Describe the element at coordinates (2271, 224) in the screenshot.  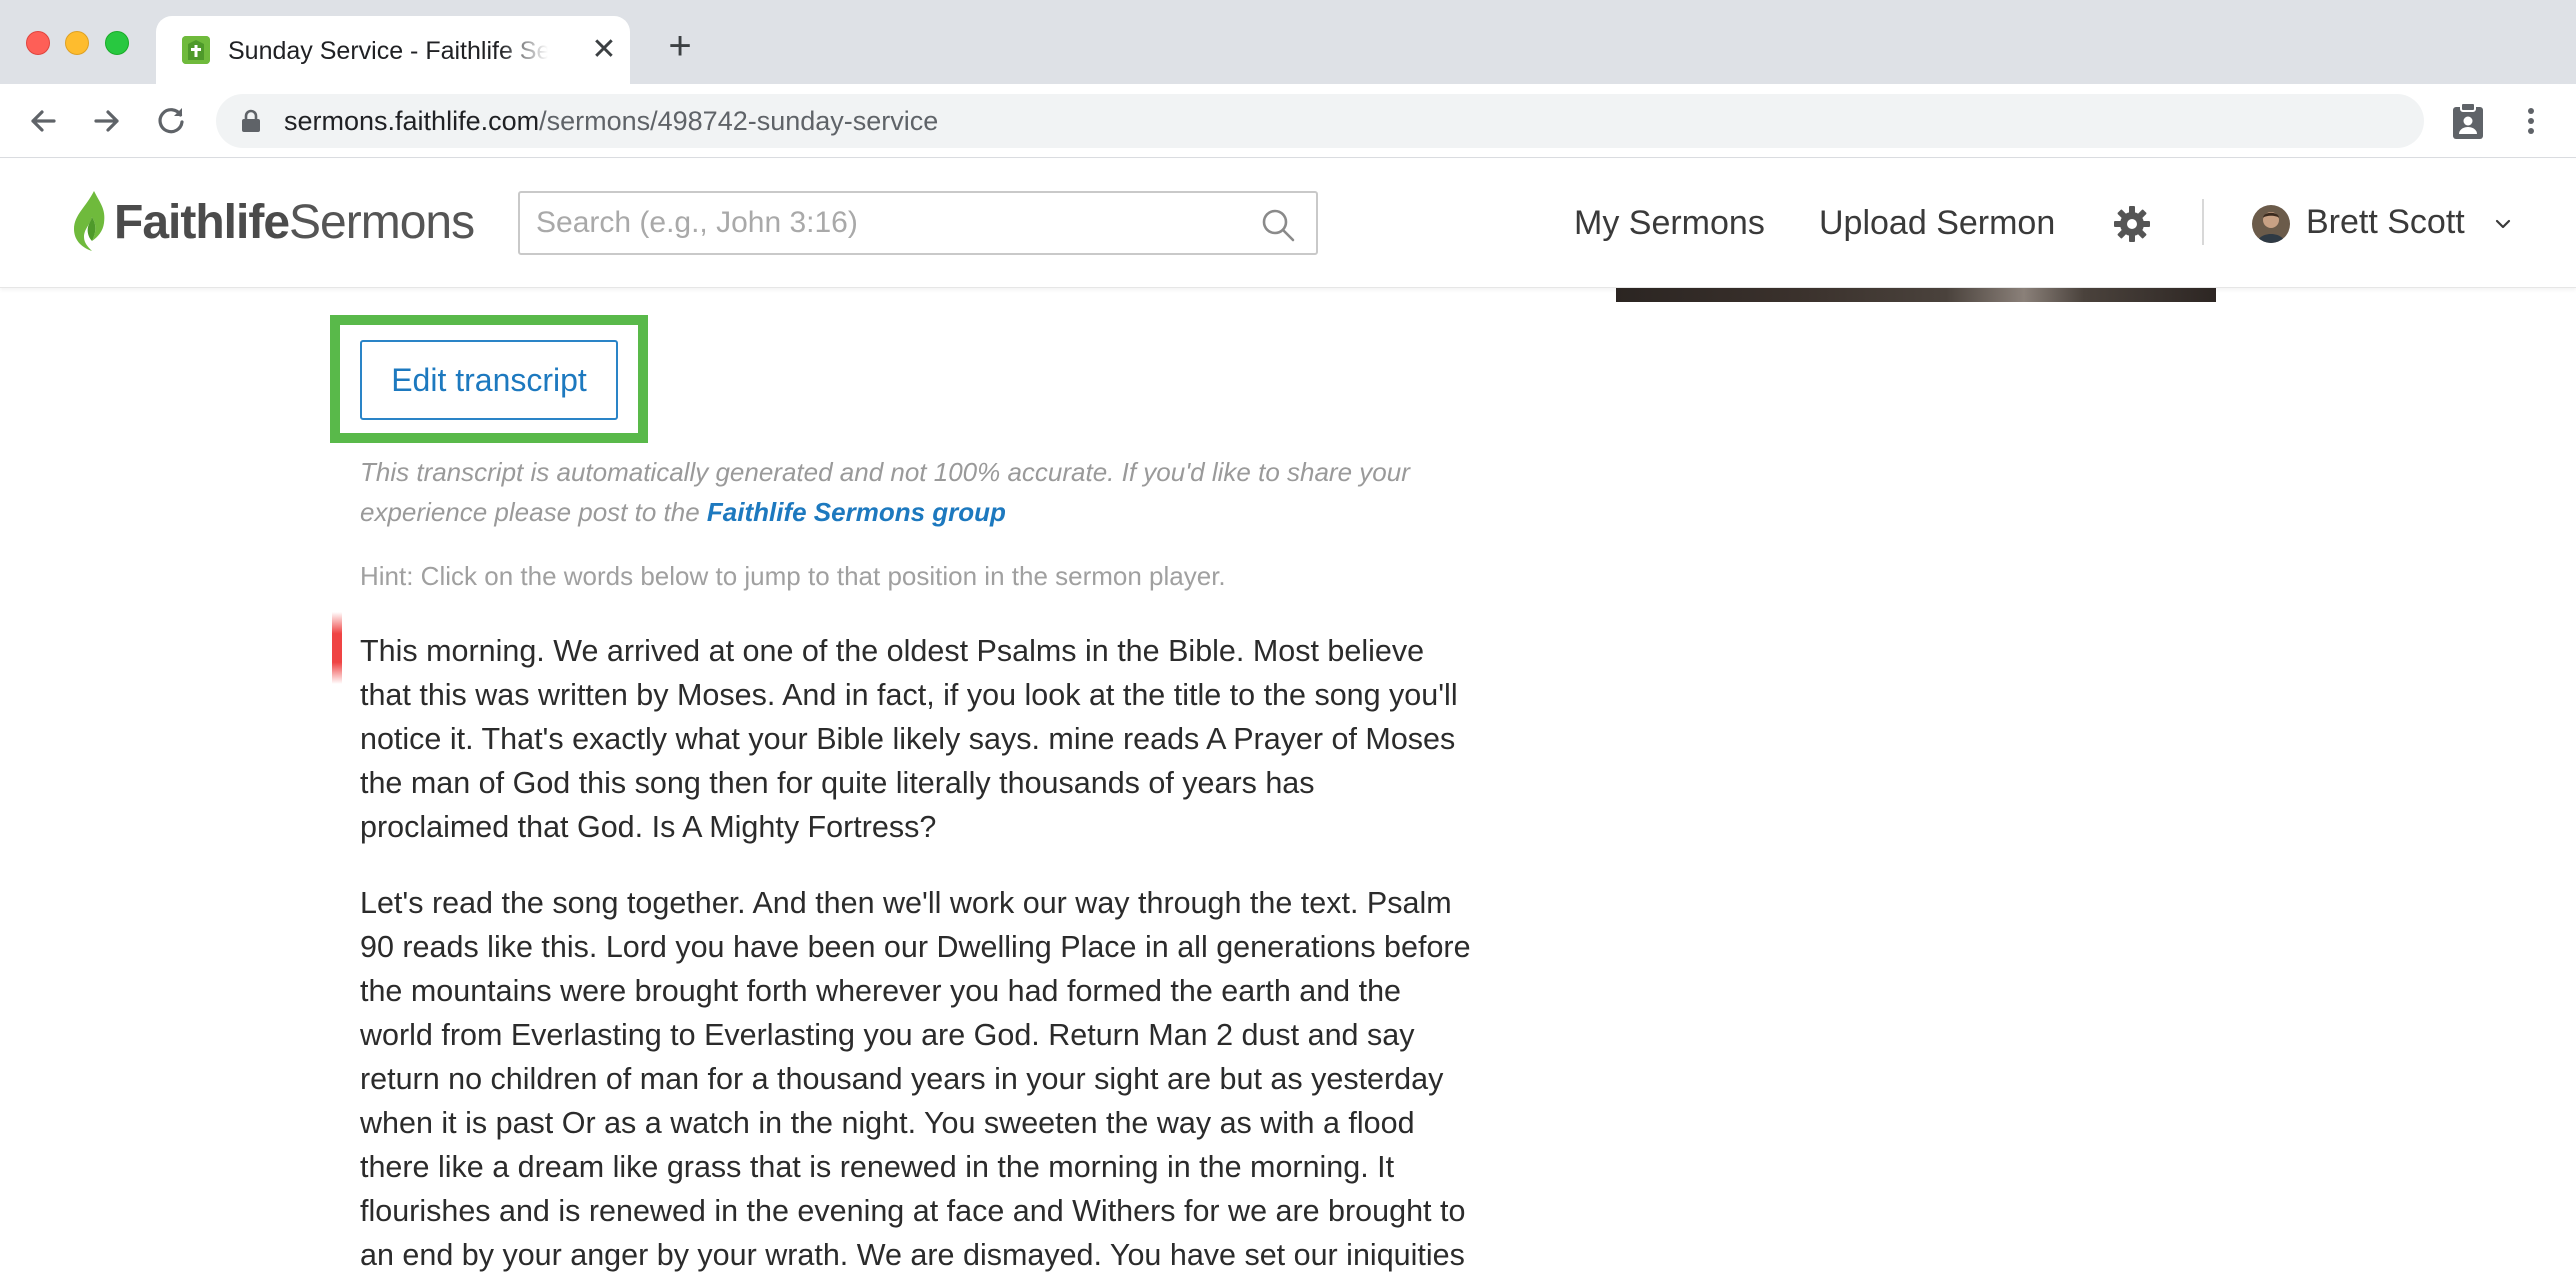
I see `avatar` at that location.